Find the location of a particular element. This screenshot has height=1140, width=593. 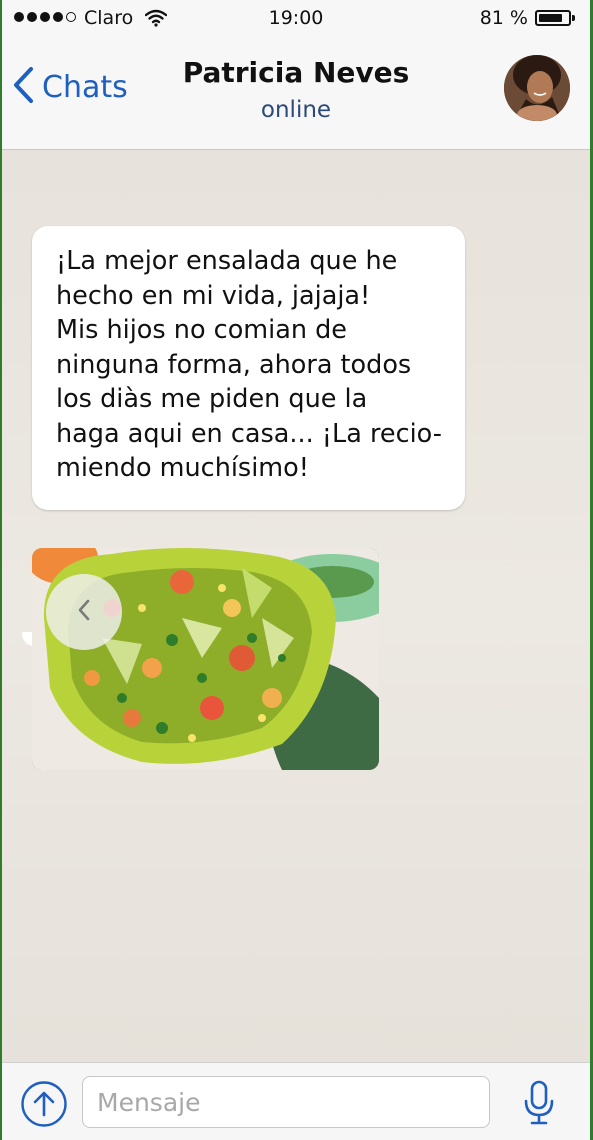

battery-level-fill is located at coordinates (550, 18).